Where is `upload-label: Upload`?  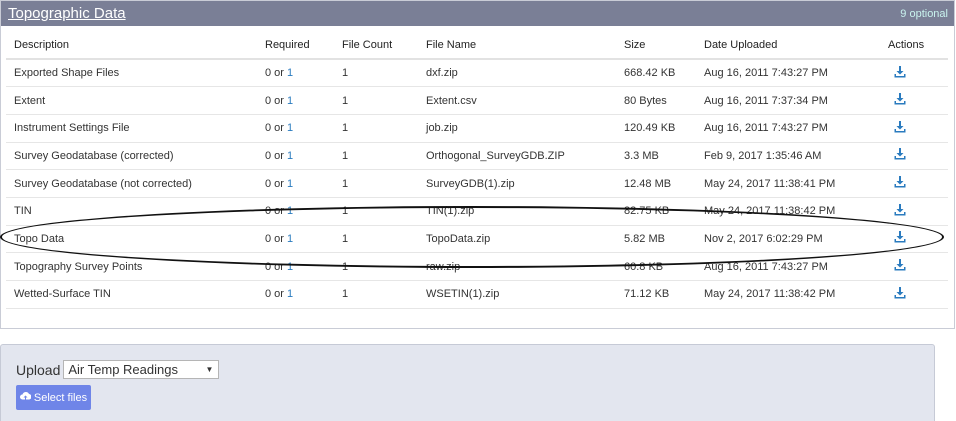 upload-label: Upload is located at coordinates (38, 369).